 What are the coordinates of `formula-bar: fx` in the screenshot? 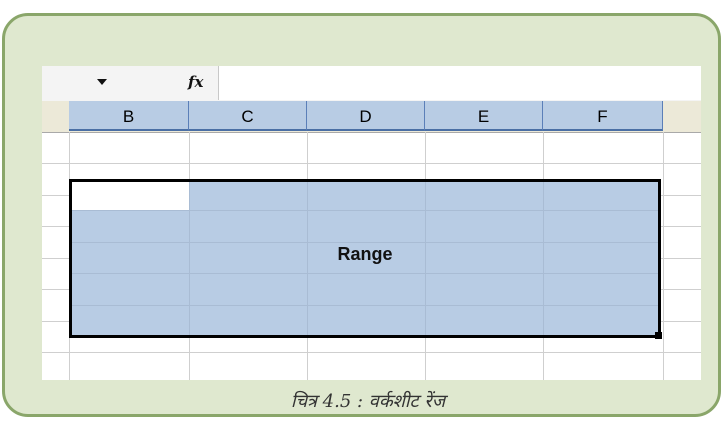 It's located at (371, 84).